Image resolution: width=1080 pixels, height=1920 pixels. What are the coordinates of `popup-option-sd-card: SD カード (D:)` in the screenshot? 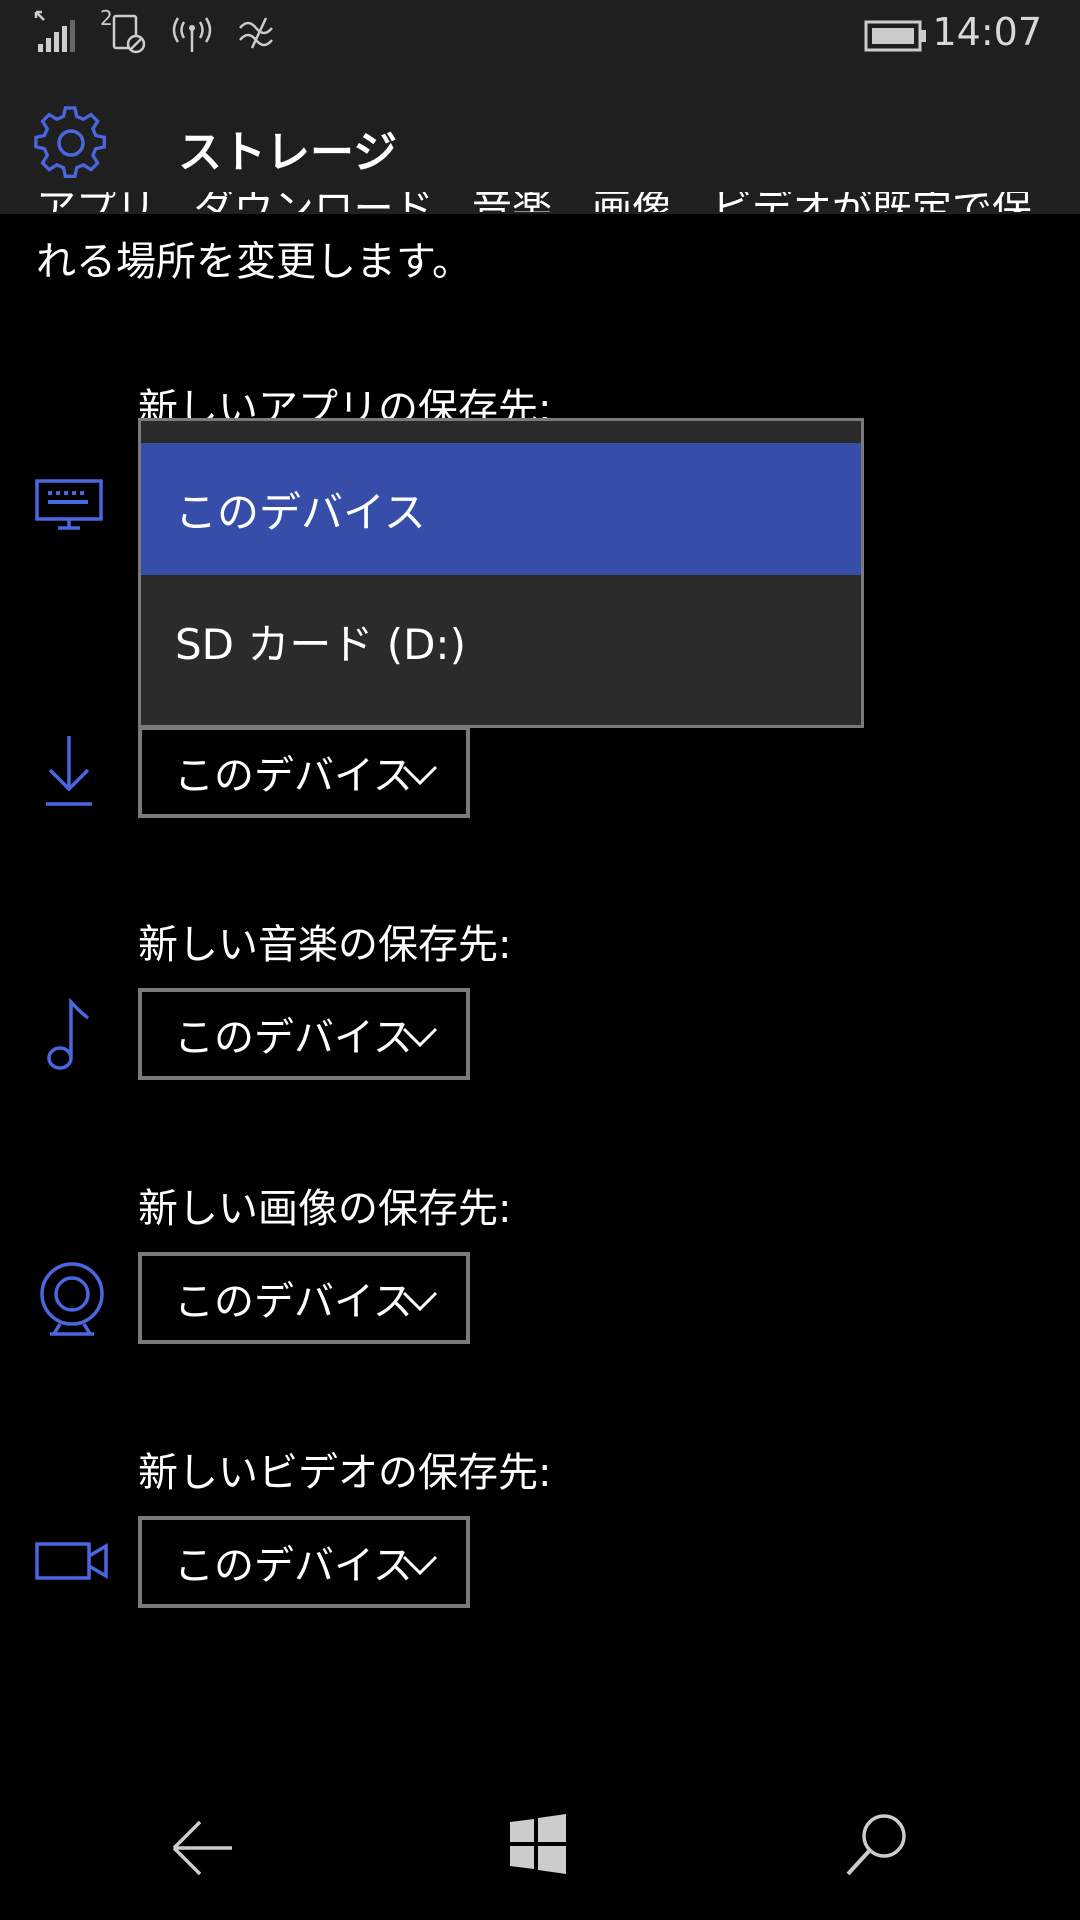 It's located at (501, 641).